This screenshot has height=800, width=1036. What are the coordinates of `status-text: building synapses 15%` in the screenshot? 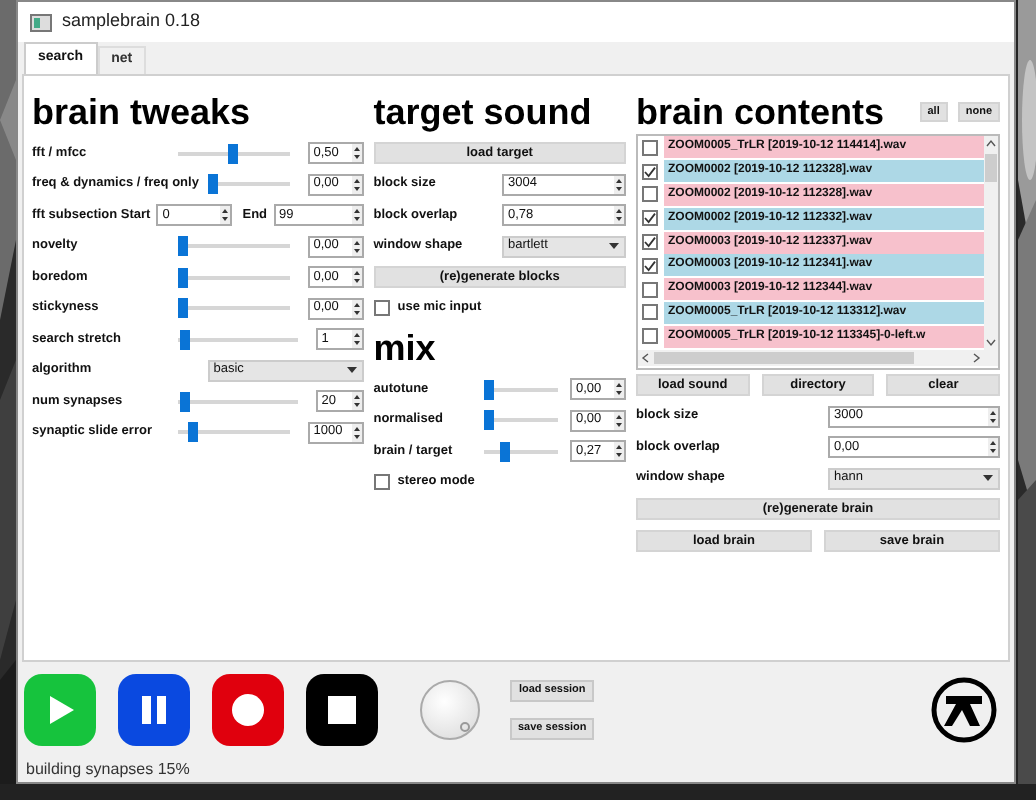 It's located at (108, 770).